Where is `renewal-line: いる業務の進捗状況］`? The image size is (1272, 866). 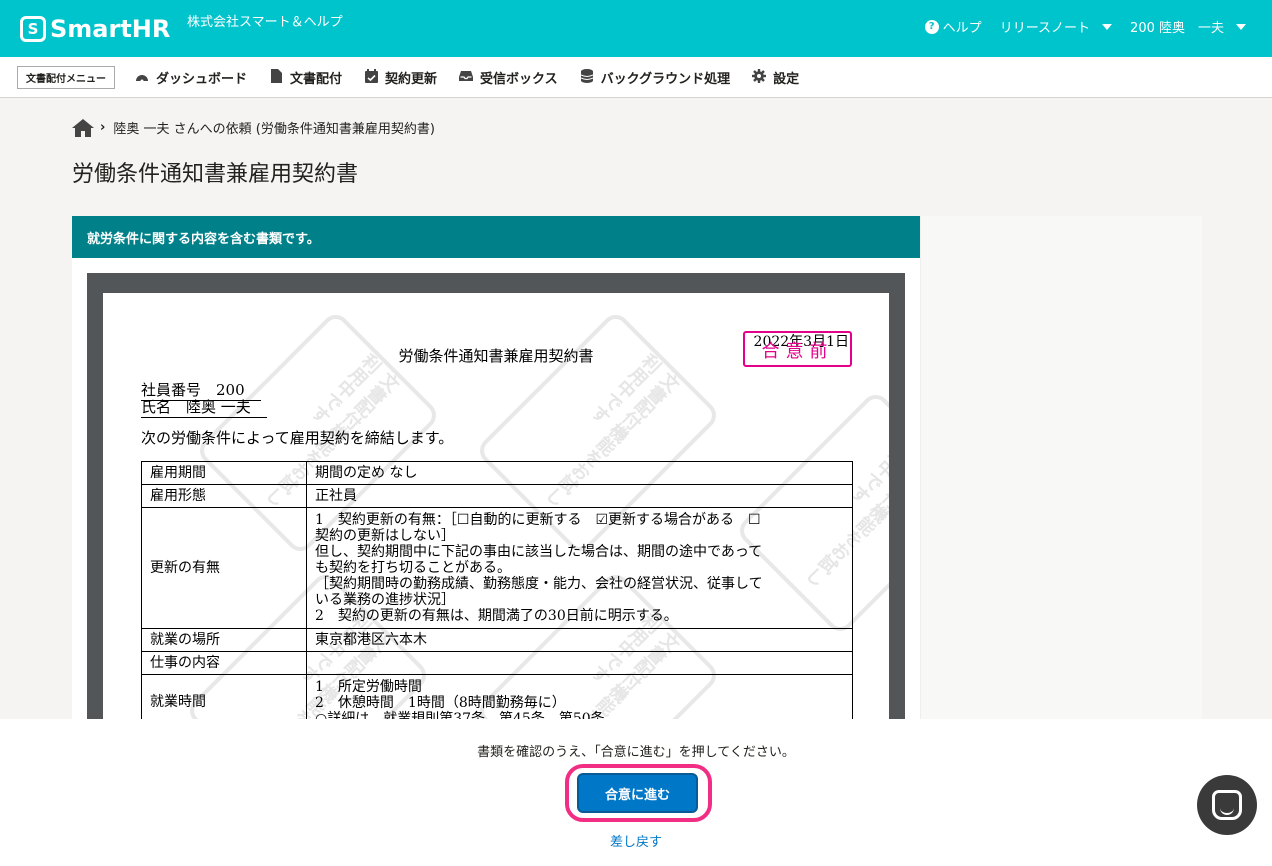
renewal-line: いる業務の進捗状況］ is located at coordinates (385, 600).